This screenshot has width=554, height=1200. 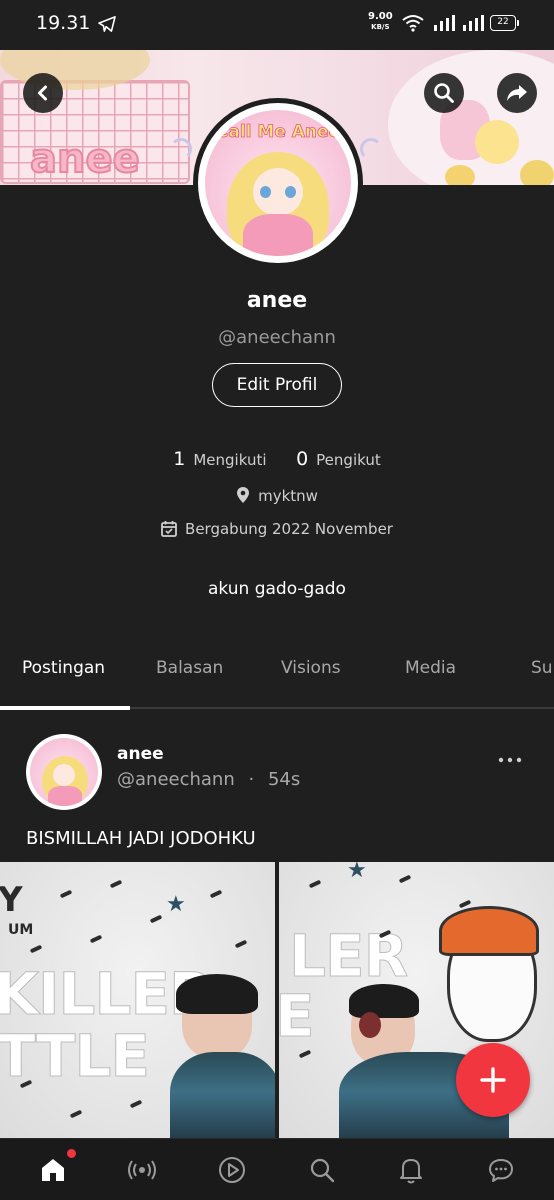 I want to click on location-text: myktnw, so click(x=288, y=496).